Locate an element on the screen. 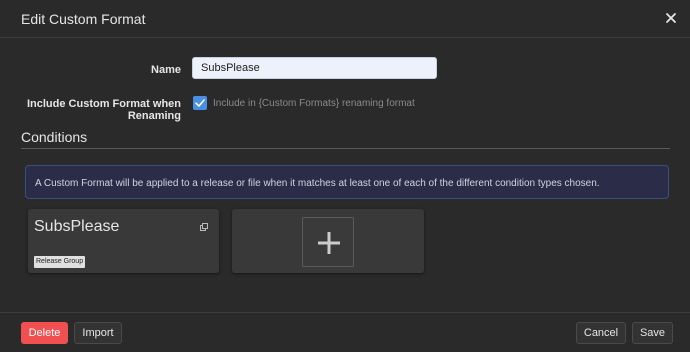 This screenshot has width=690, height=352. condition-card: SubsPlease Release Group is located at coordinates (123, 241).